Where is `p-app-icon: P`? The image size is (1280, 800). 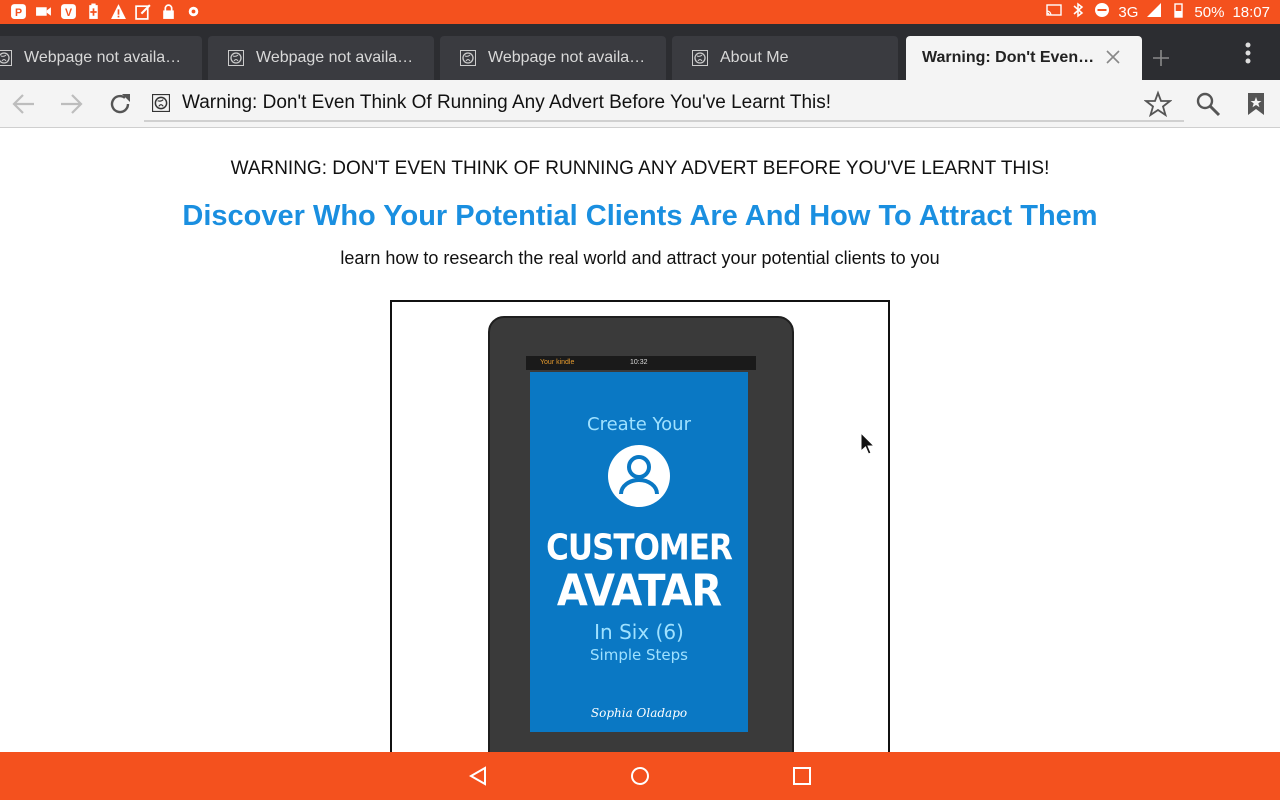 p-app-icon: P is located at coordinates (18, 11).